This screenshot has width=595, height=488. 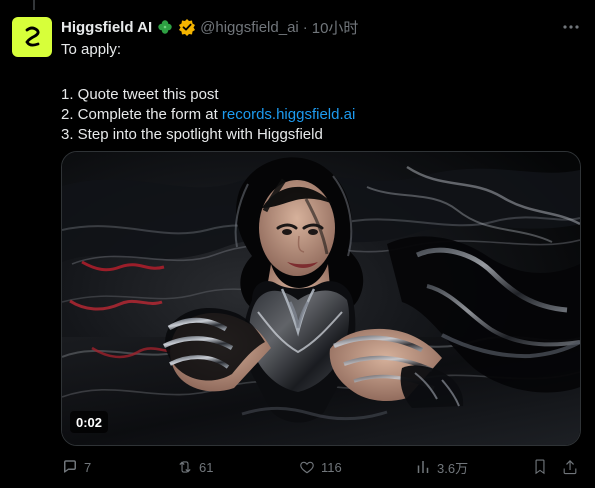 I want to click on share-icon, so click(x=570, y=467).